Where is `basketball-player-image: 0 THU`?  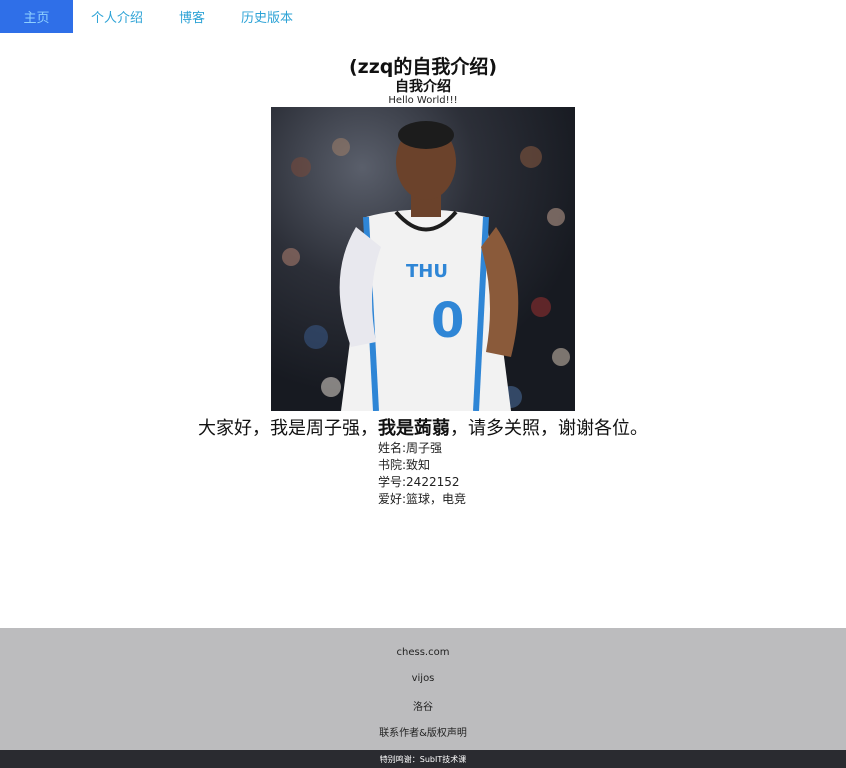 basketball-player-image: 0 THU is located at coordinates (426, 266).